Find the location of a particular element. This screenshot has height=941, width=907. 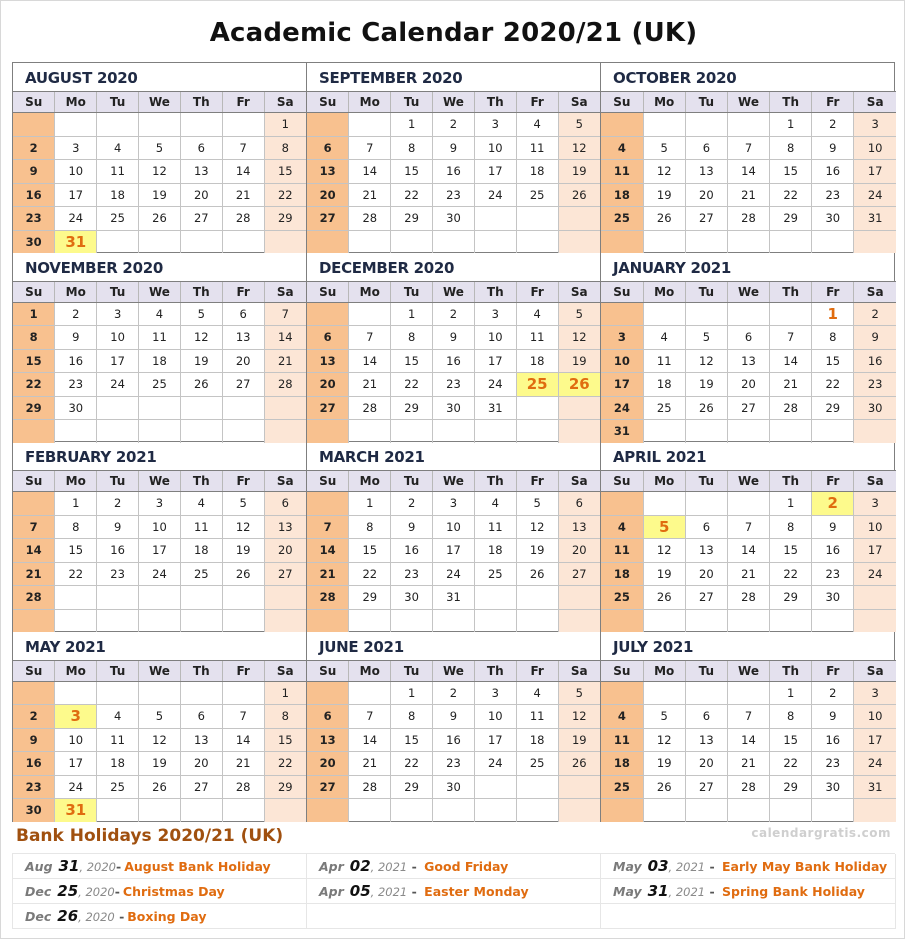

bank-holiday-month: Aug is located at coordinates (39, 866).